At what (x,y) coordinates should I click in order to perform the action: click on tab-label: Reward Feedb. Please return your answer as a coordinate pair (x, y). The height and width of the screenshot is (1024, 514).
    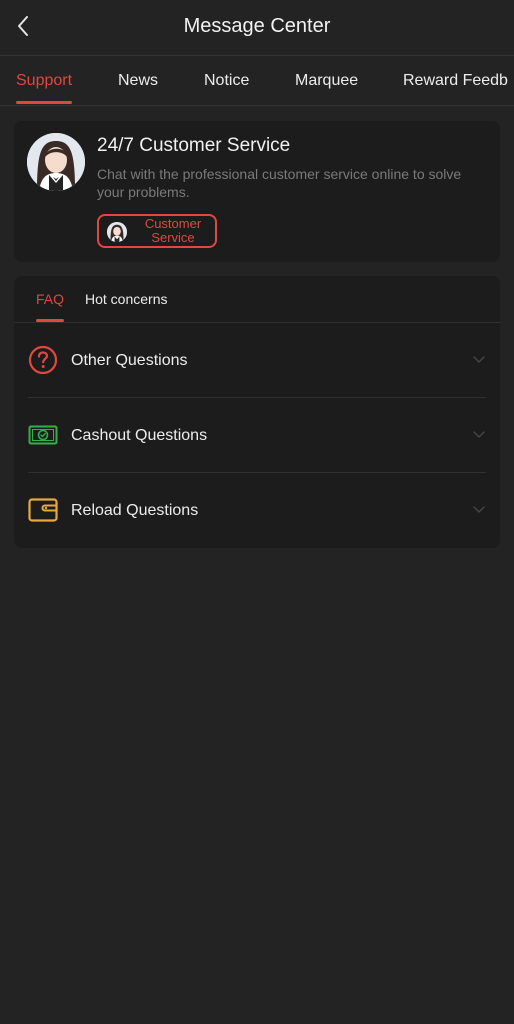
    Looking at the image, I should click on (455, 80).